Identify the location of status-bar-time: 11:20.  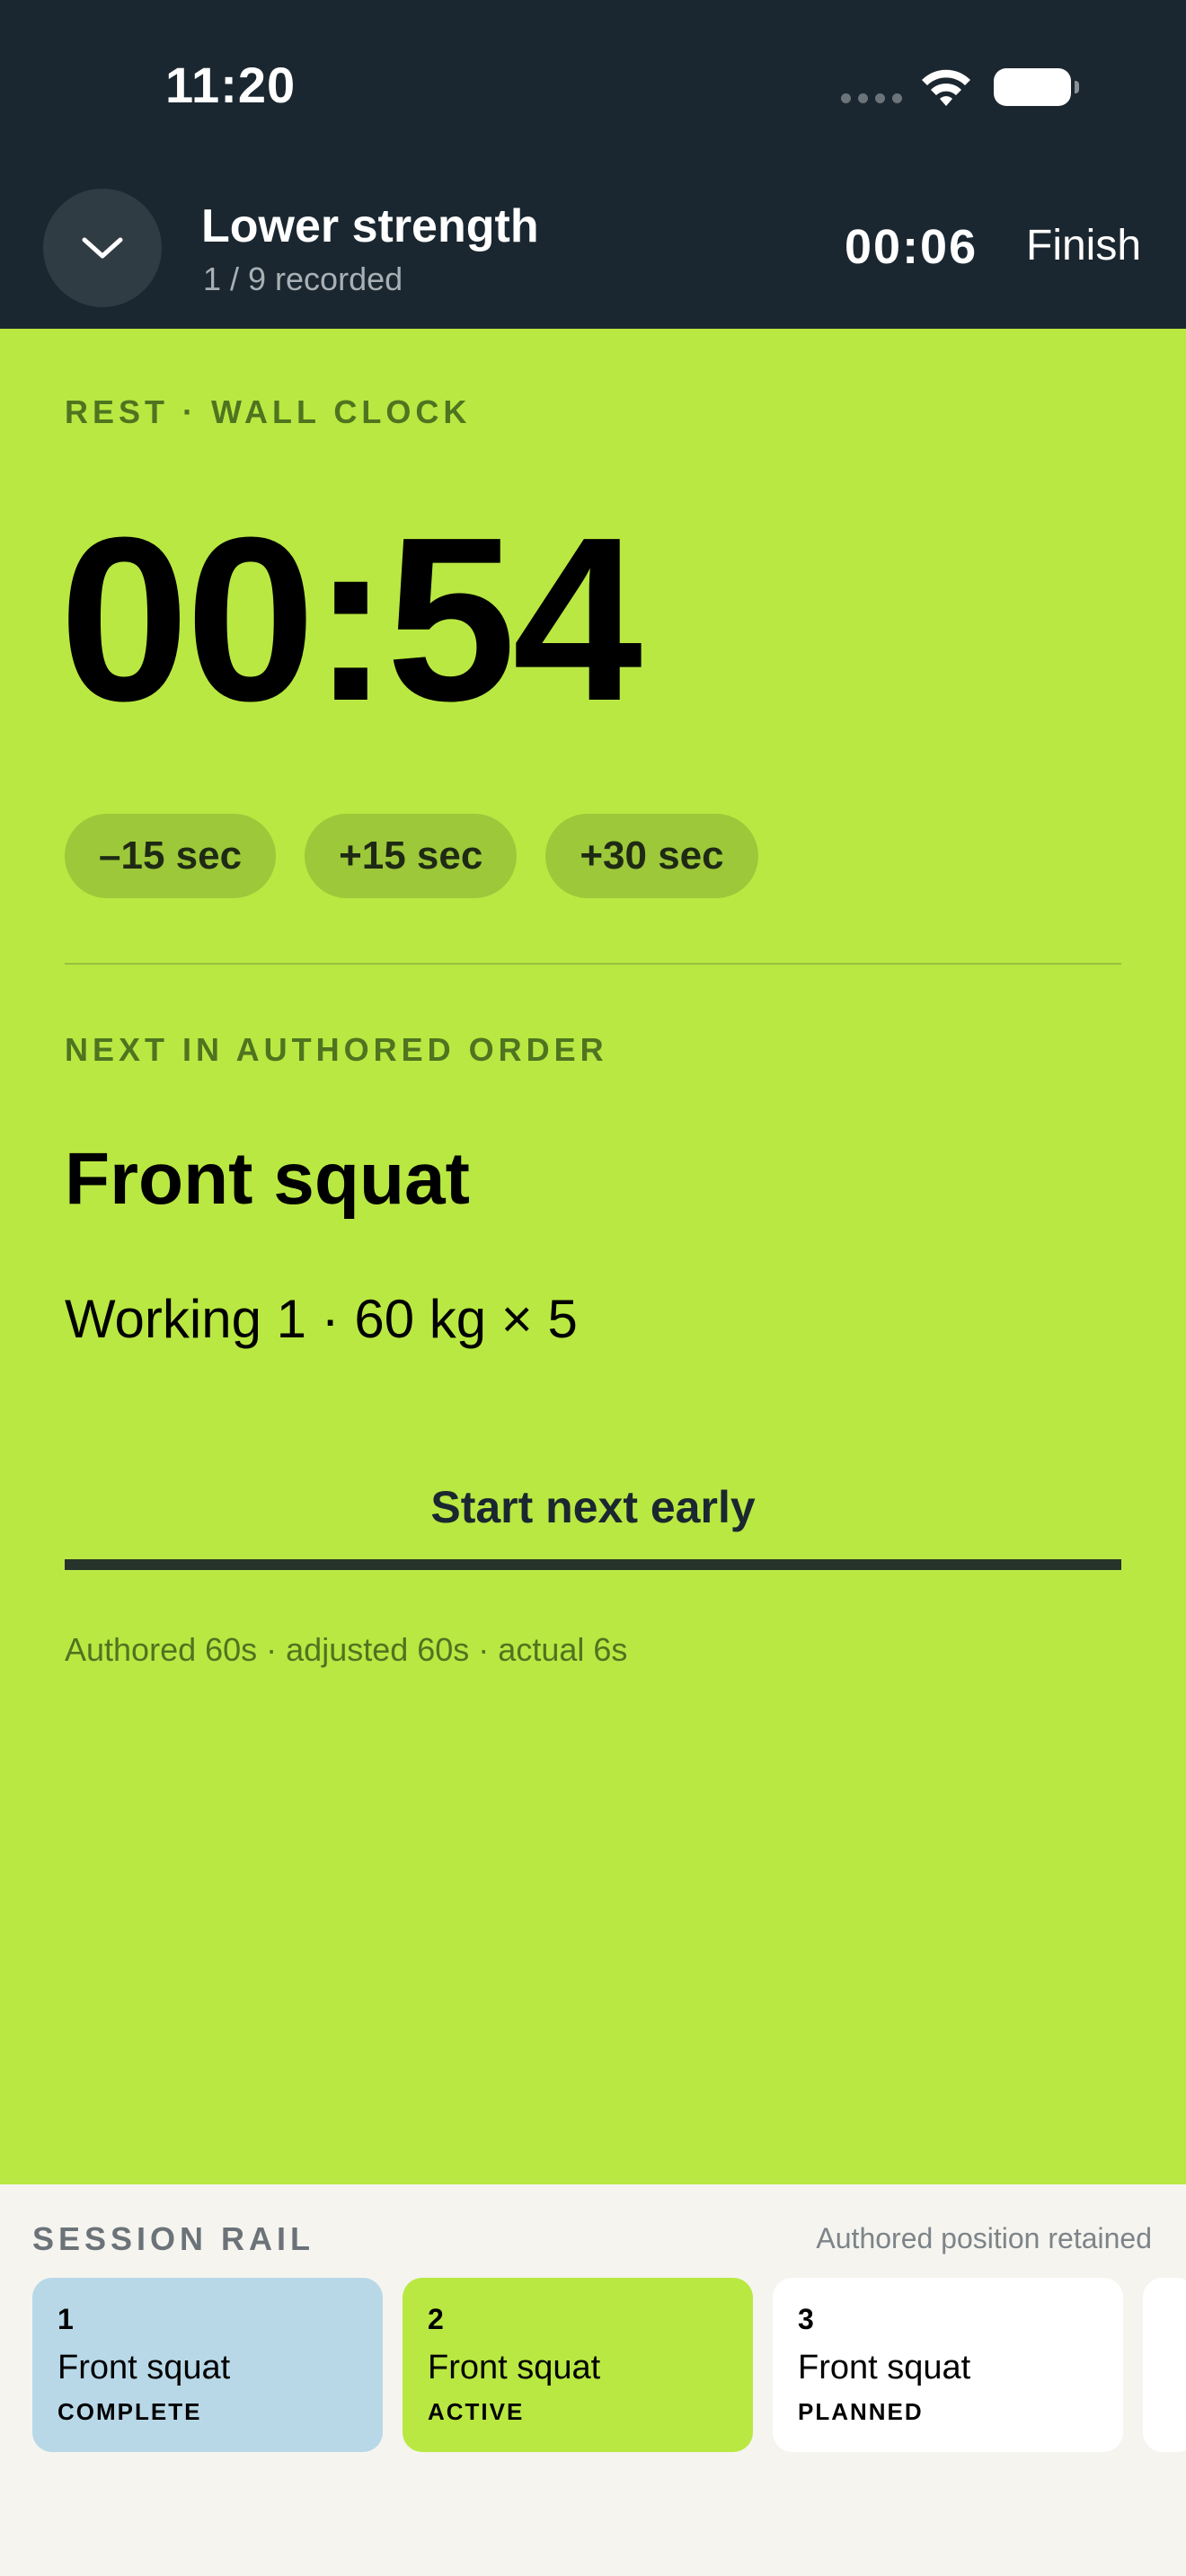
(230, 85).